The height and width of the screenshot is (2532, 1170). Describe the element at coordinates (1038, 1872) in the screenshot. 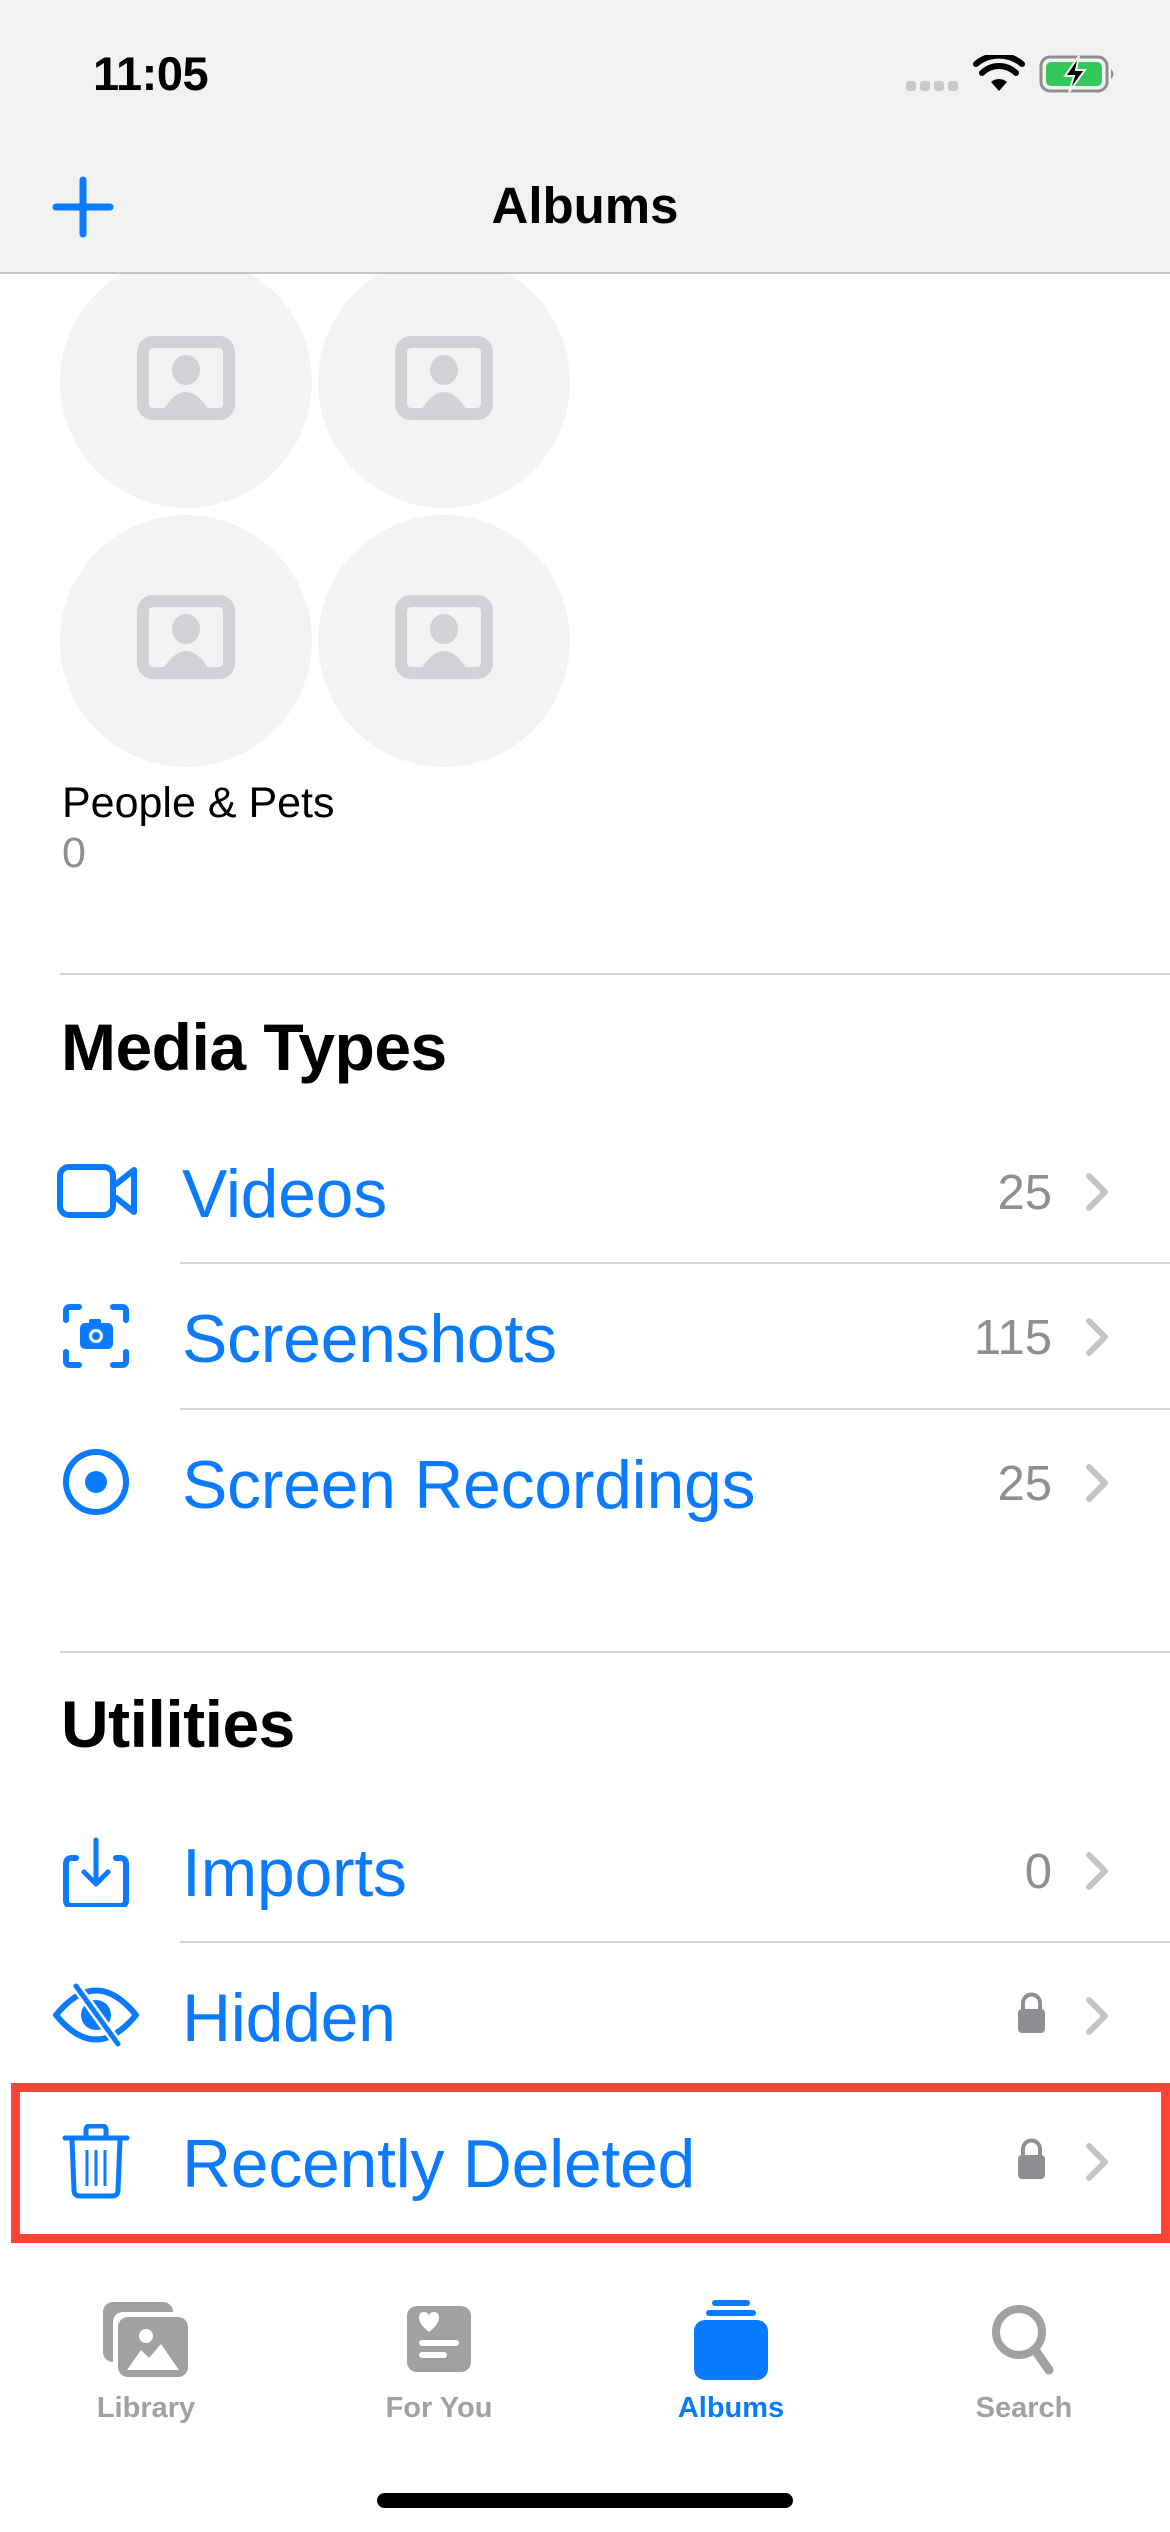

I see `row-count: 0` at that location.